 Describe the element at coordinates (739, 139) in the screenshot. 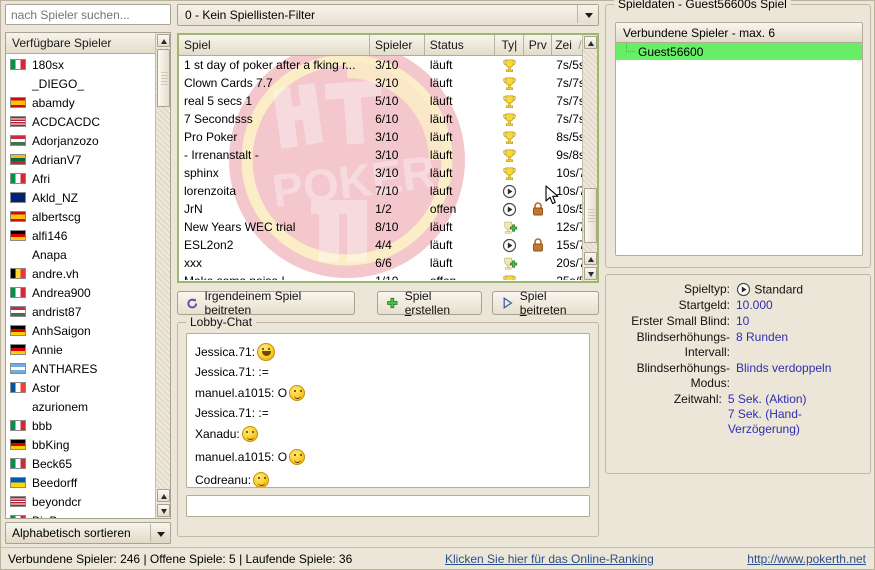

I see `connected-players-tree: Verbundene Spieler - max. 6 Guest56600` at that location.